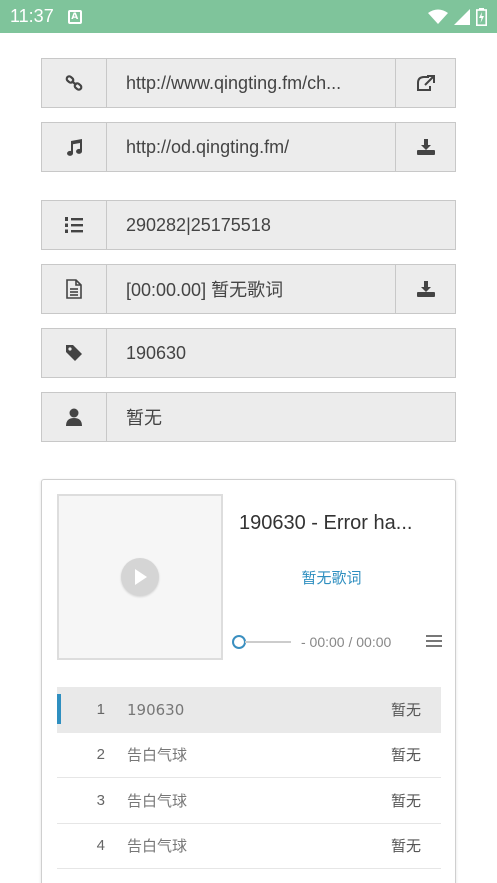 The height and width of the screenshot is (883, 497). What do you see at coordinates (346, 642) in the screenshot?
I see `time-display: - 00:00 / 00:00` at bounding box center [346, 642].